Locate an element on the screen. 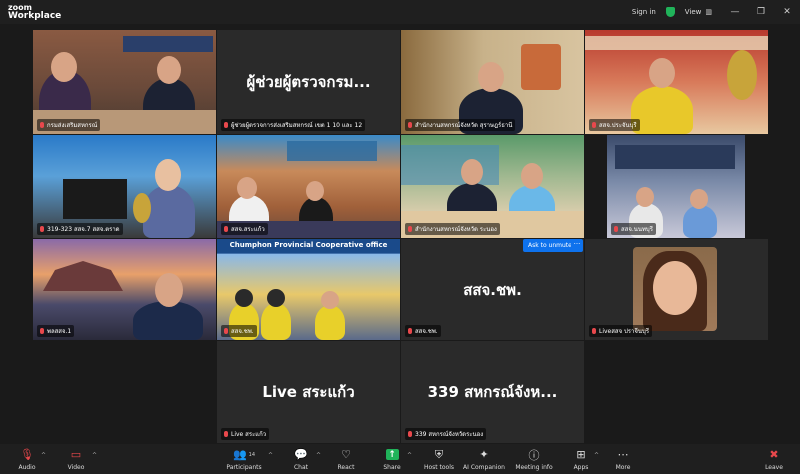  video-tile-9: พลสสจ.1 is located at coordinates (124, 289).